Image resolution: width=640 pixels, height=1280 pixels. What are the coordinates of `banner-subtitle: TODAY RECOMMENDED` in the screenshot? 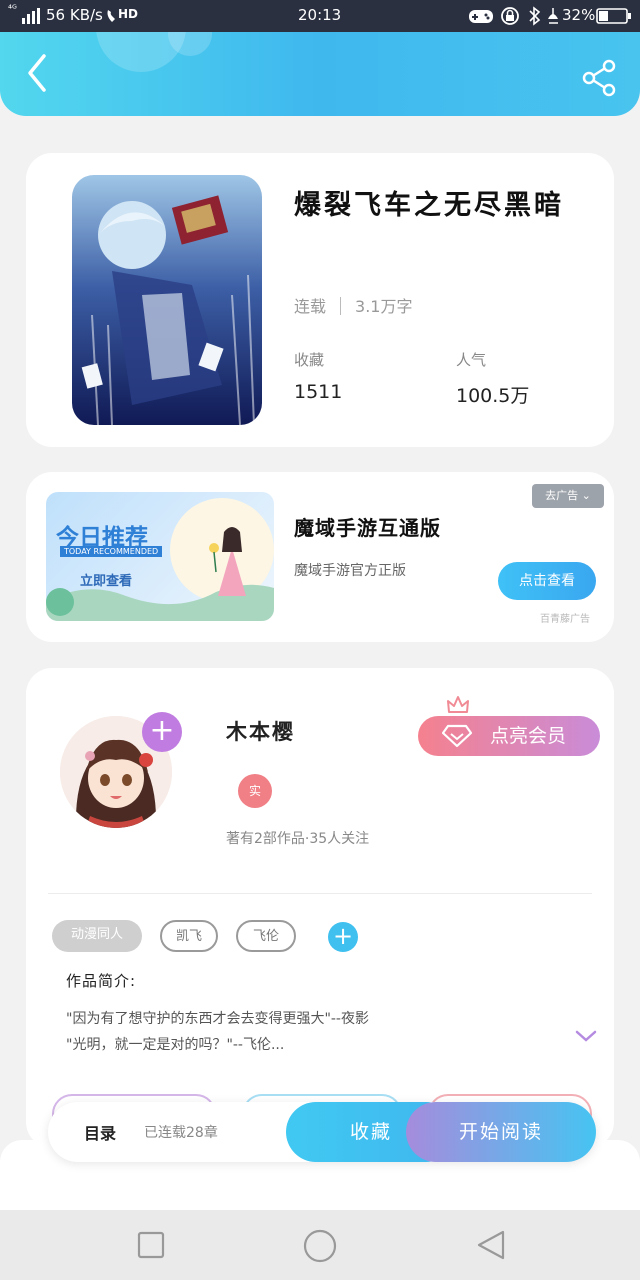 It's located at (111, 551).